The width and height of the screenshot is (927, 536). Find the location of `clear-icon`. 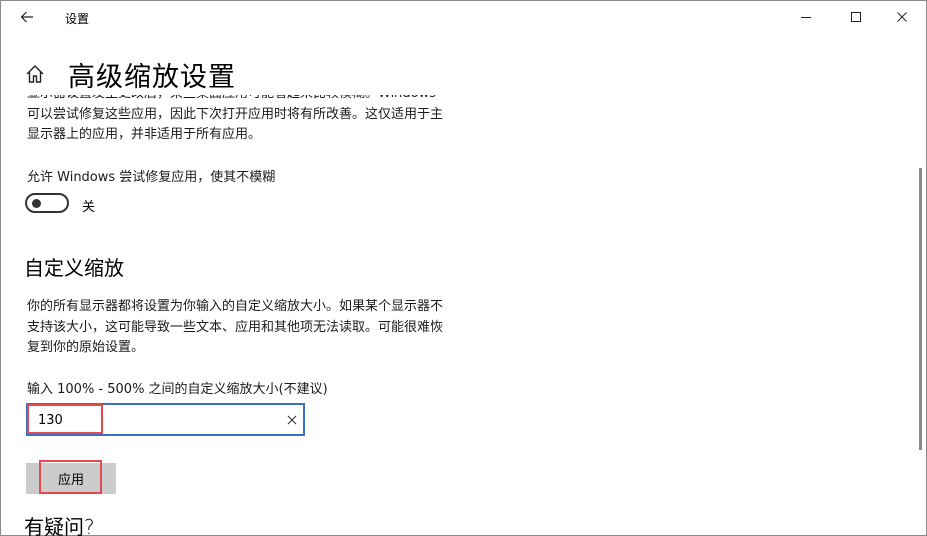

clear-icon is located at coordinates (292, 420).